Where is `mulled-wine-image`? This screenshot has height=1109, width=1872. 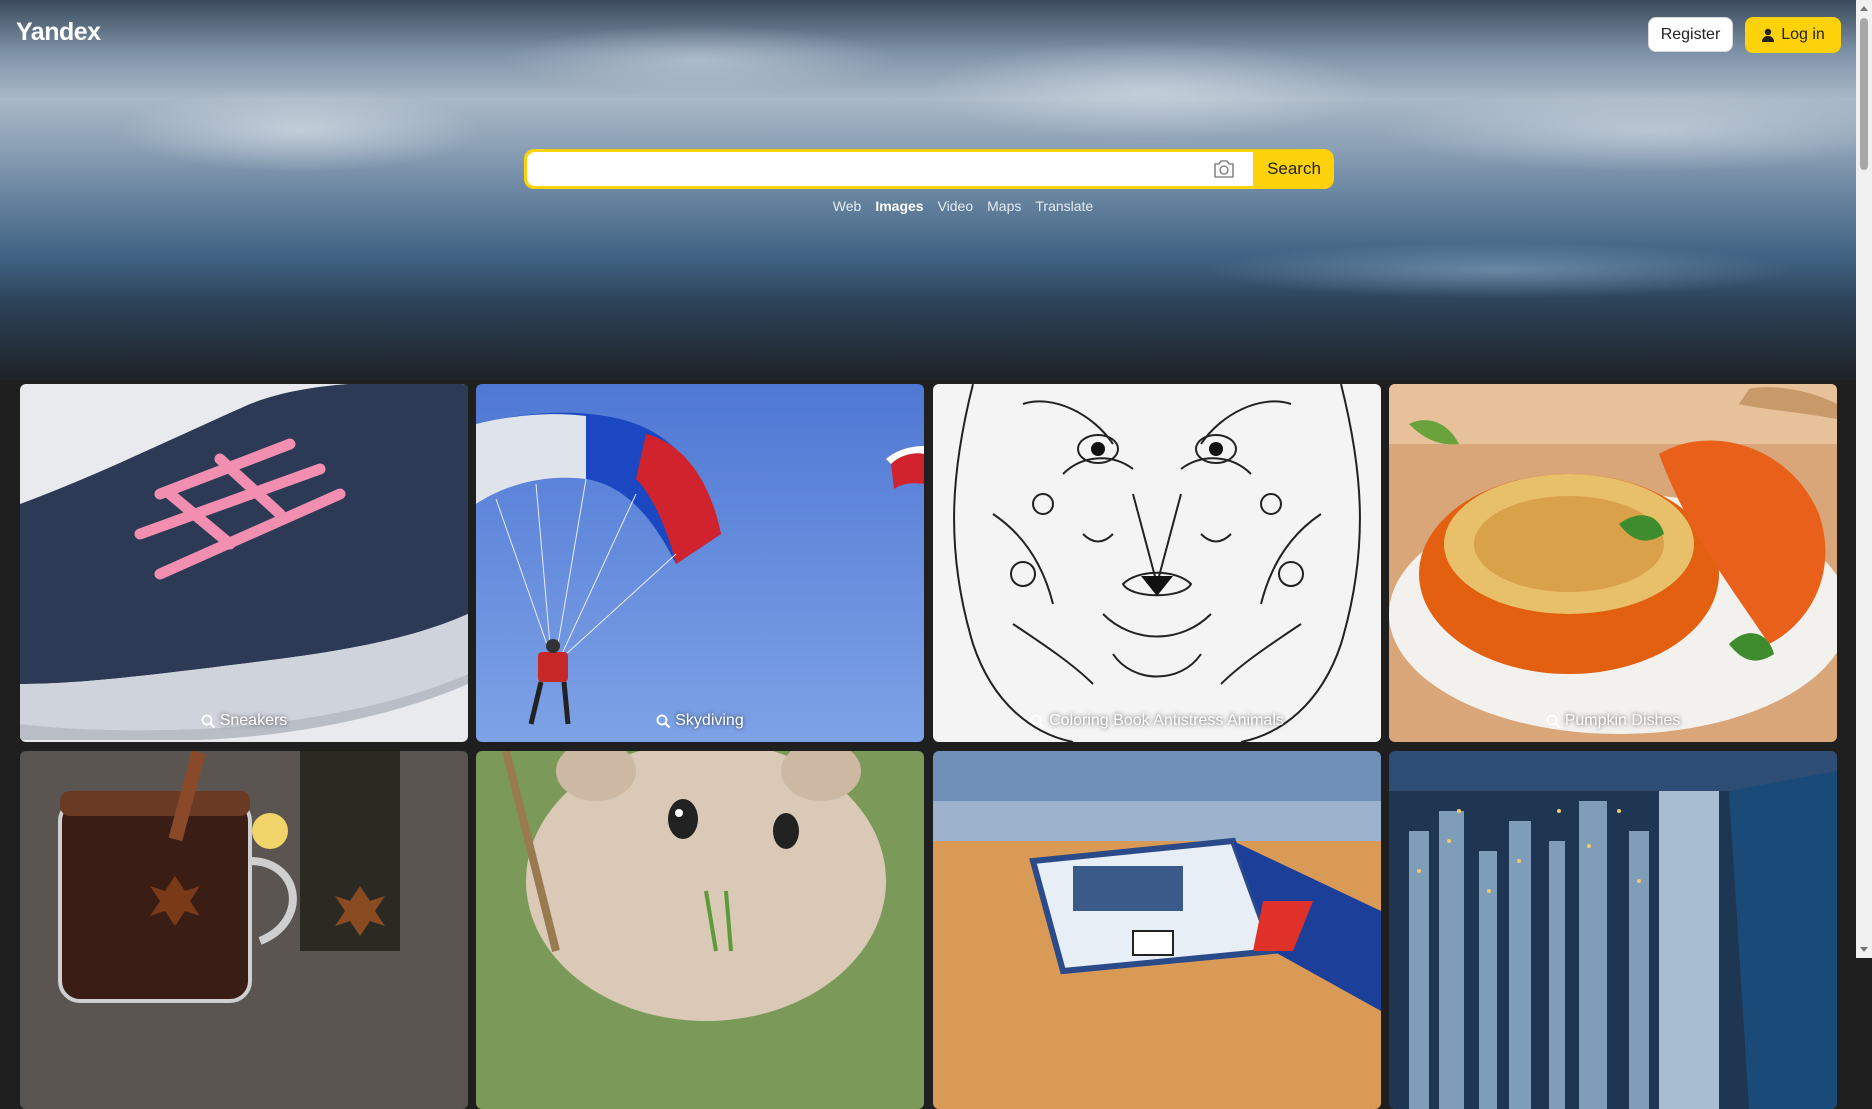
mulled-wine-image is located at coordinates (244, 930).